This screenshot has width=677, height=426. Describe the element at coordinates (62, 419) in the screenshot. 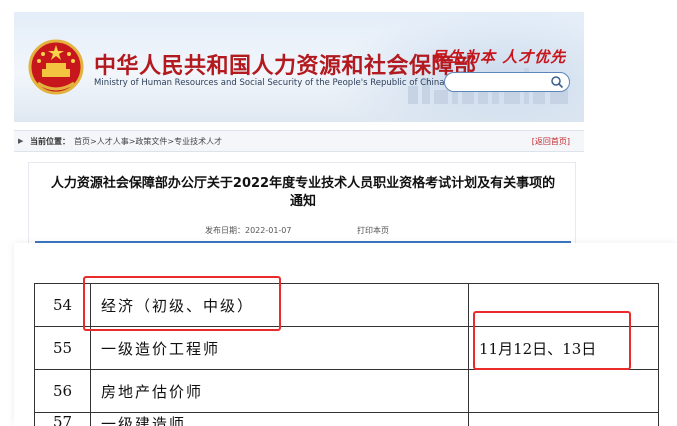

I see `row-number: 57` at that location.